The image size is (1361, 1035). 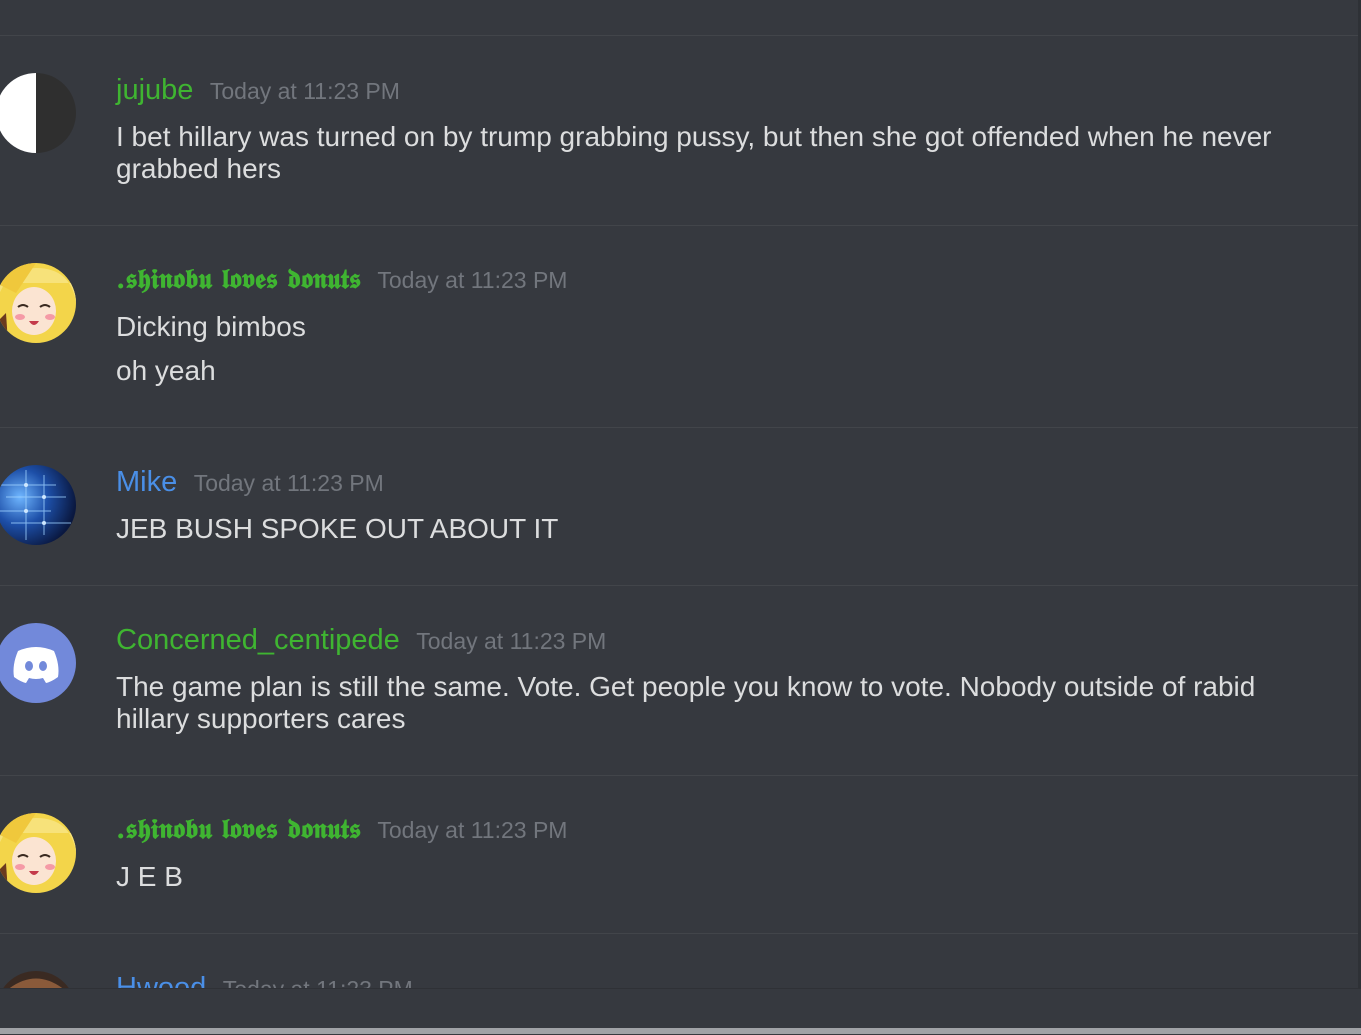 What do you see at coordinates (38, 979) in the screenshot?
I see `brown-hair-avatar-icon` at bounding box center [38, 979].